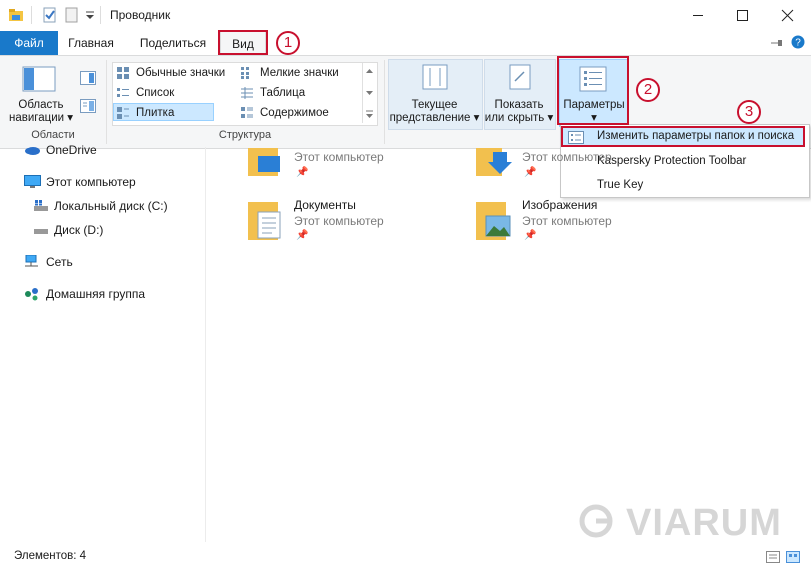 The image size is (811, 570). I want to click on qa-separator, so click(31, 15).